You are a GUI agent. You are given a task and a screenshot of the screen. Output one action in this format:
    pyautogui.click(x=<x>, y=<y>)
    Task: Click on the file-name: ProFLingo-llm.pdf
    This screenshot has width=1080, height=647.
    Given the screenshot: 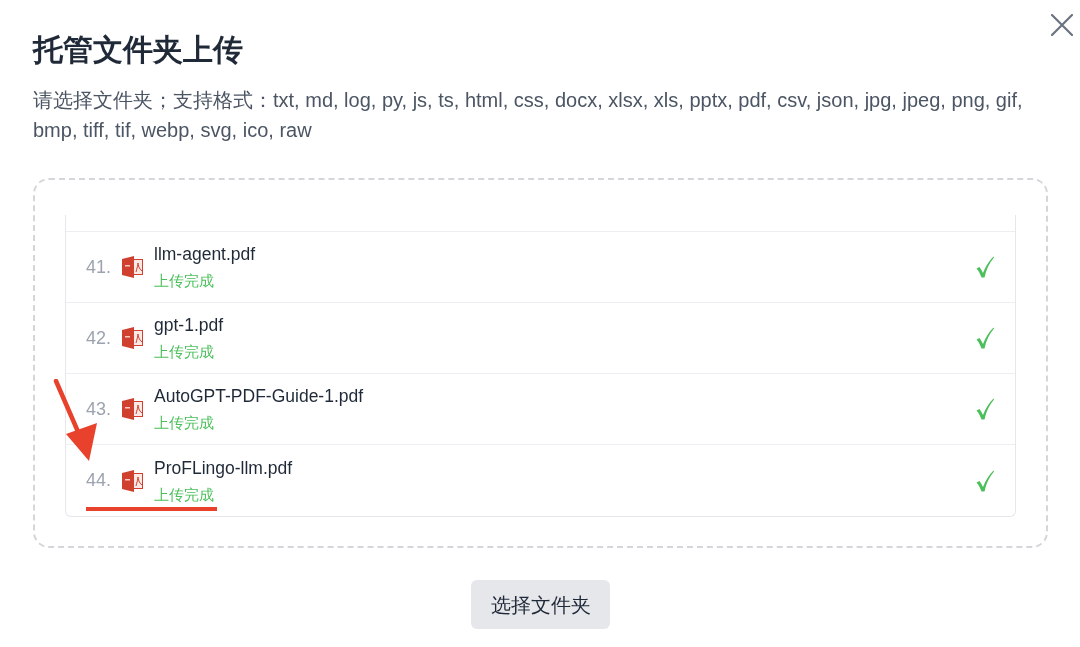 What is the action you would take?
    pyautogui.click(x=223, y=467)
    